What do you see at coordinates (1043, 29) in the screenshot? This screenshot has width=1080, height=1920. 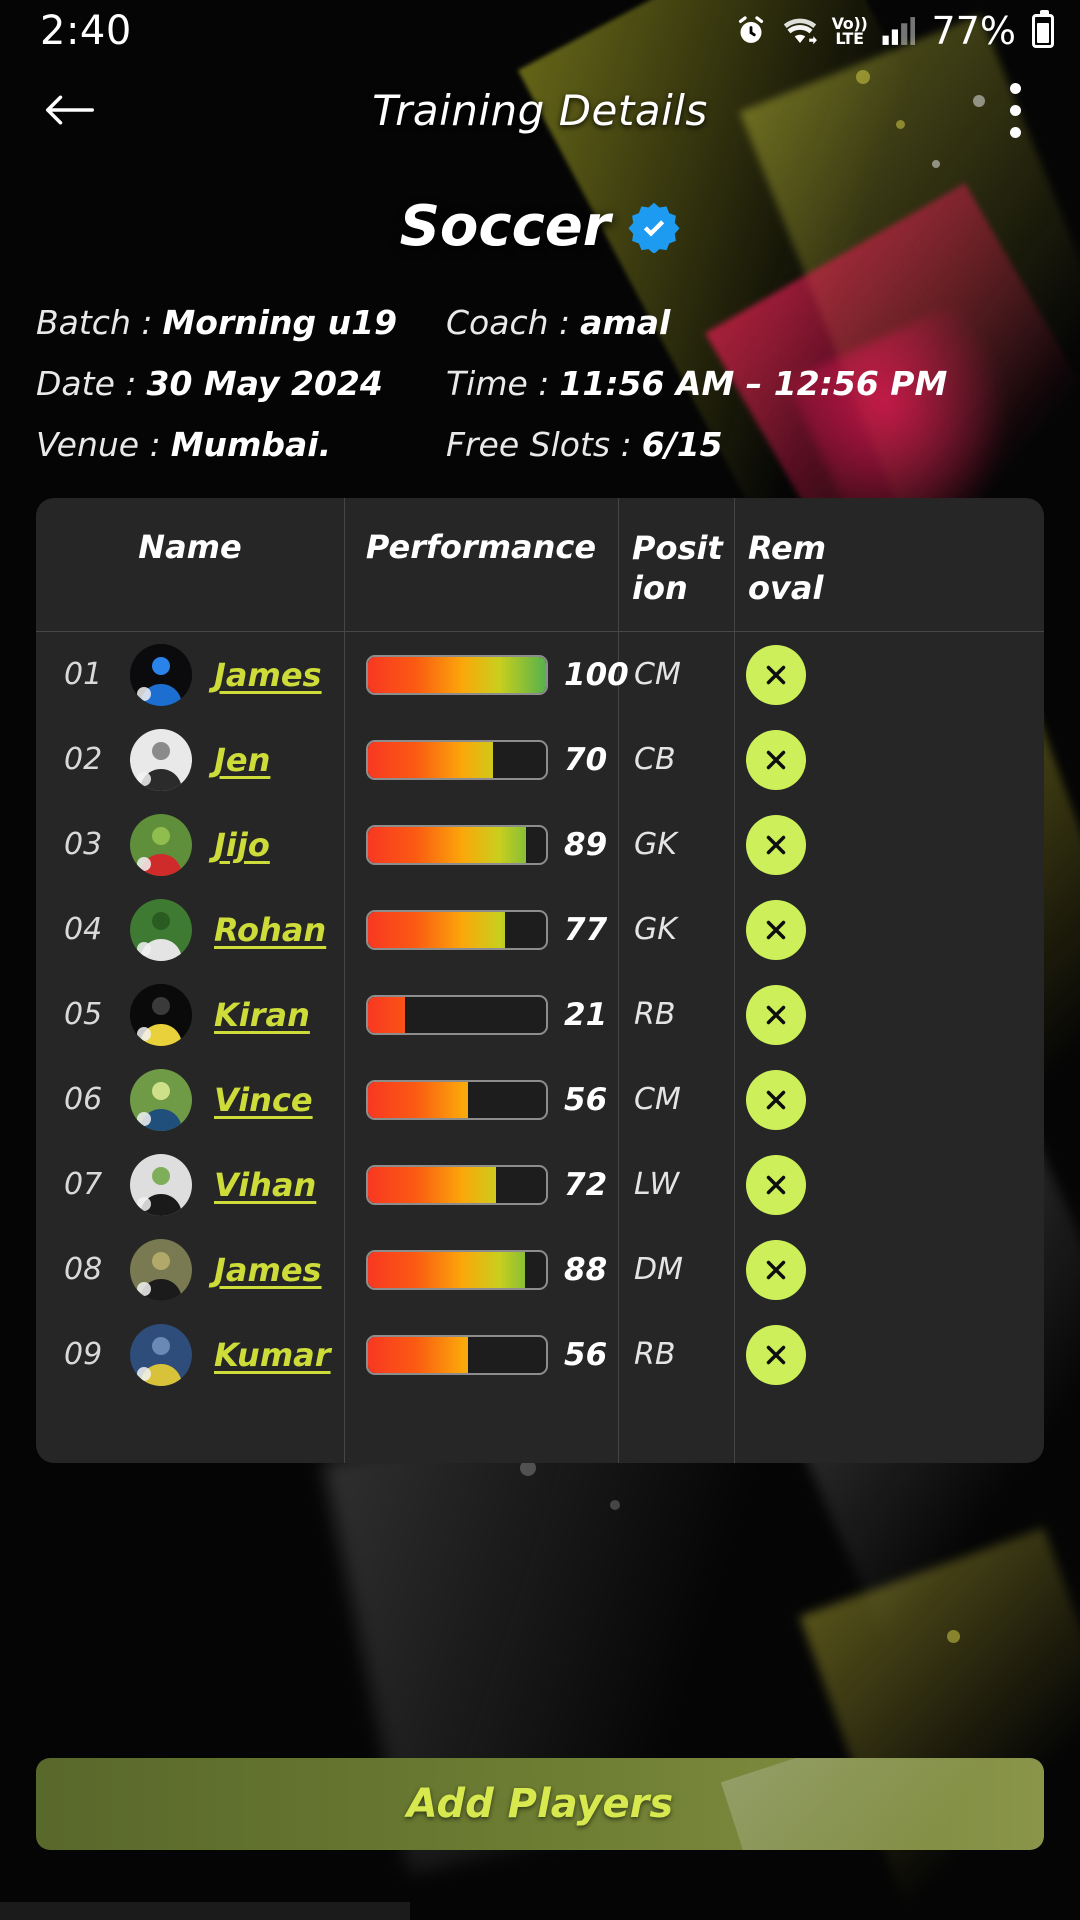 I see `battery-icon` at bounding box center [1043, 29].